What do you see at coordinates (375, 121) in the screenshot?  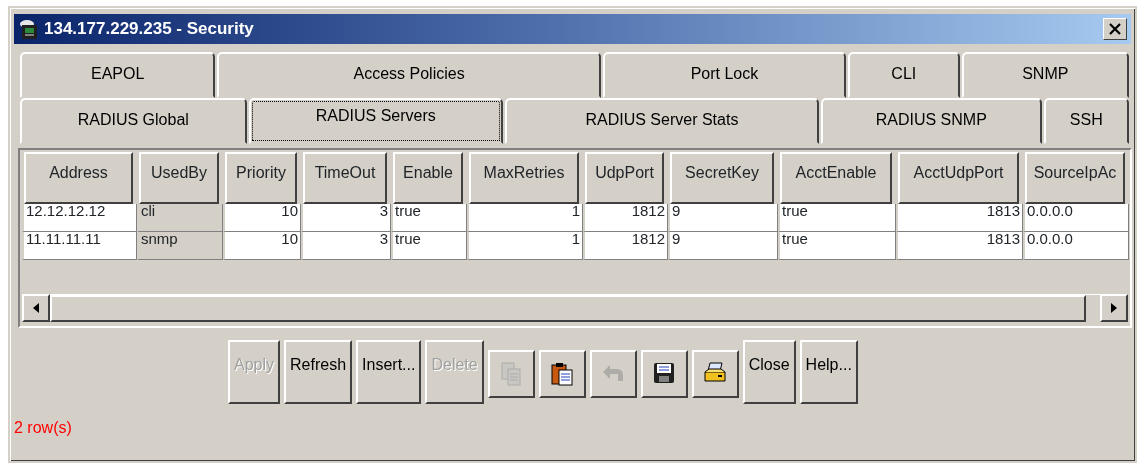 I see `tab: RADIUS Servers` at bounding box center [375, 121].